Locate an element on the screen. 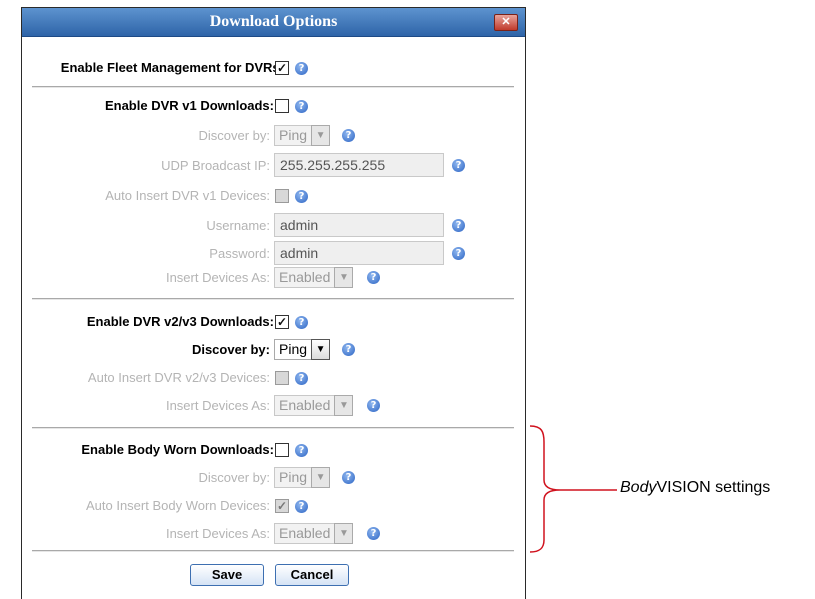 This screenshot has height=599, width=815. close-icon: ✕ is located at coordinates (506, 22).